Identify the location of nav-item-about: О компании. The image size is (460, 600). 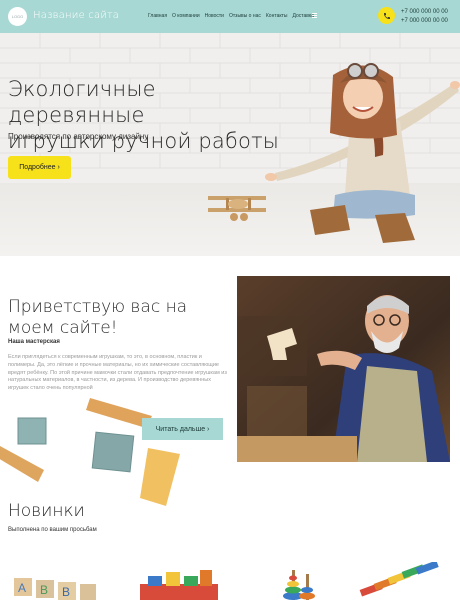
(186, 16).